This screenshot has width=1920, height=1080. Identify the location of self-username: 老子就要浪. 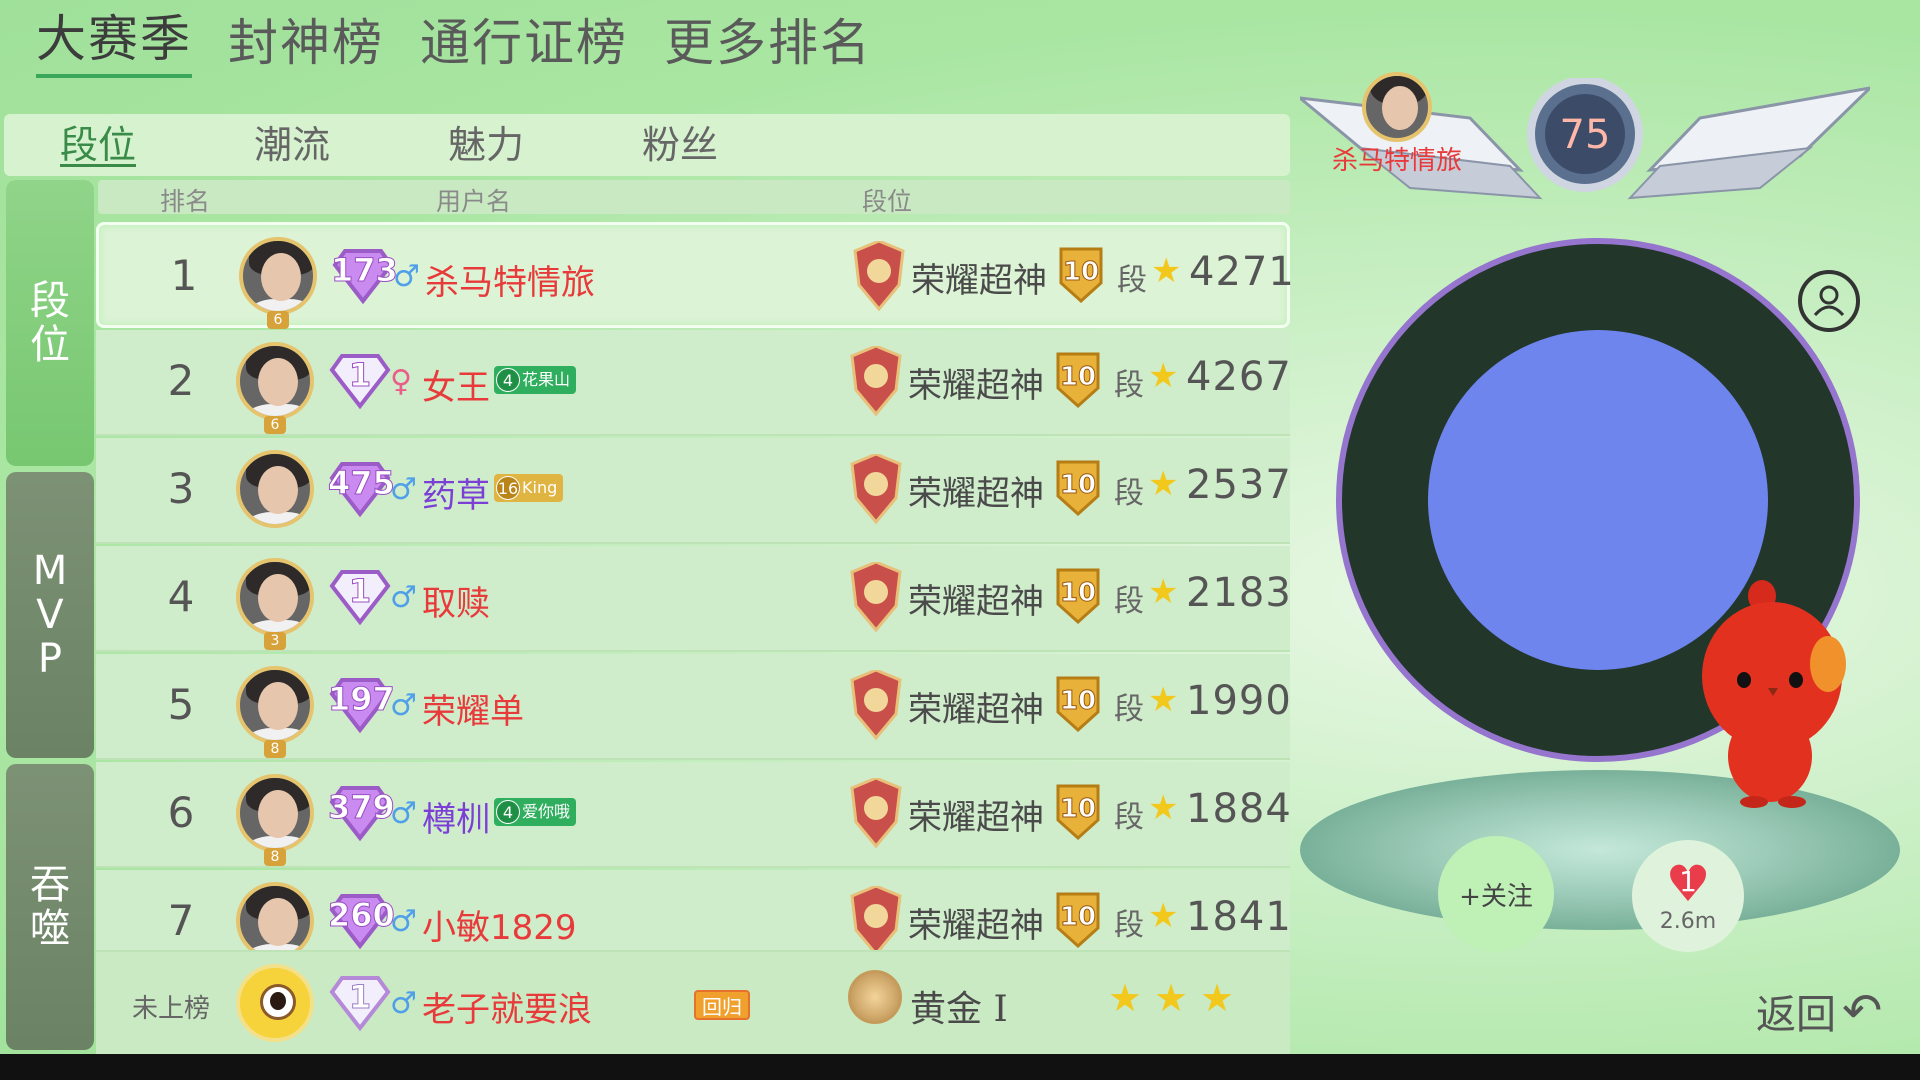
(507, 1010).